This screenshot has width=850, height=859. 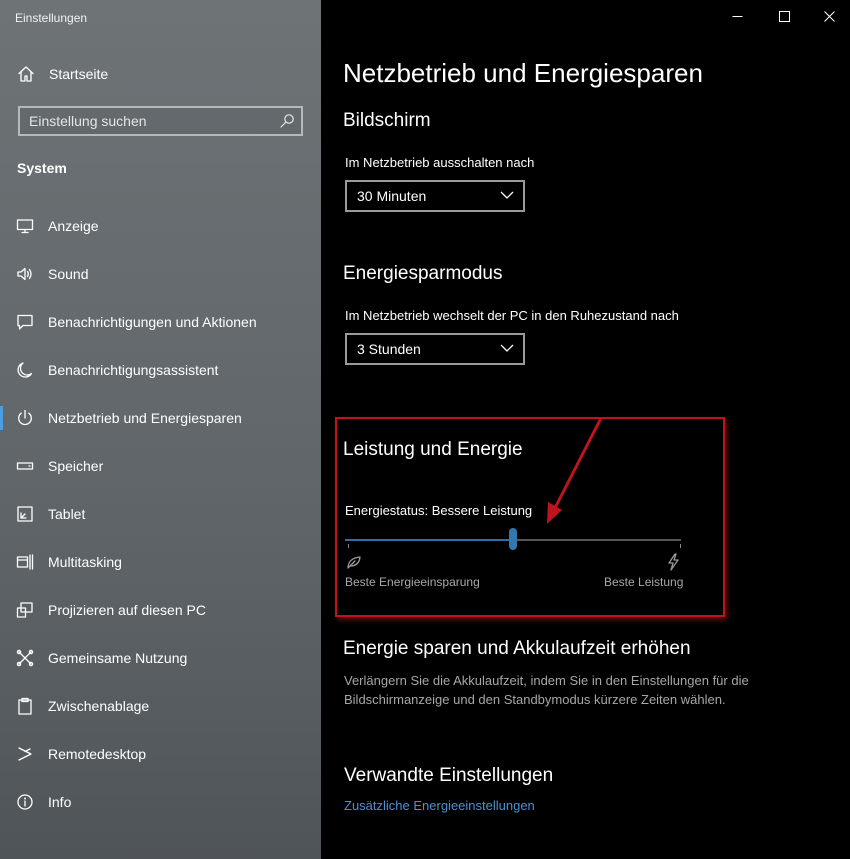 I want to click on maximize-icon, so click(x=784, y=16).